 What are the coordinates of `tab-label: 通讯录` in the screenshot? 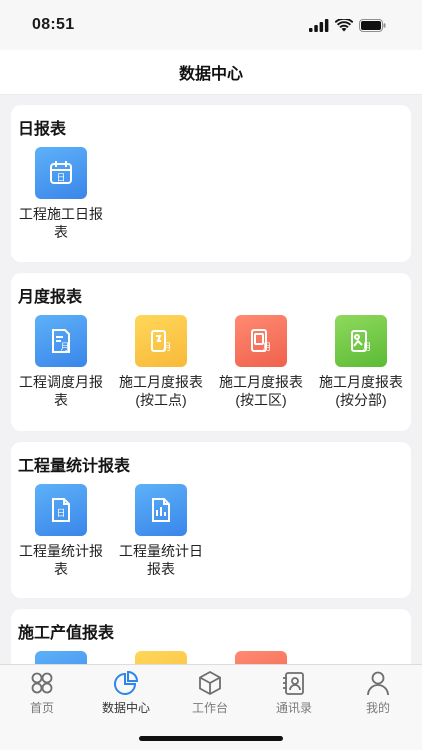 It's located at (293, 708).